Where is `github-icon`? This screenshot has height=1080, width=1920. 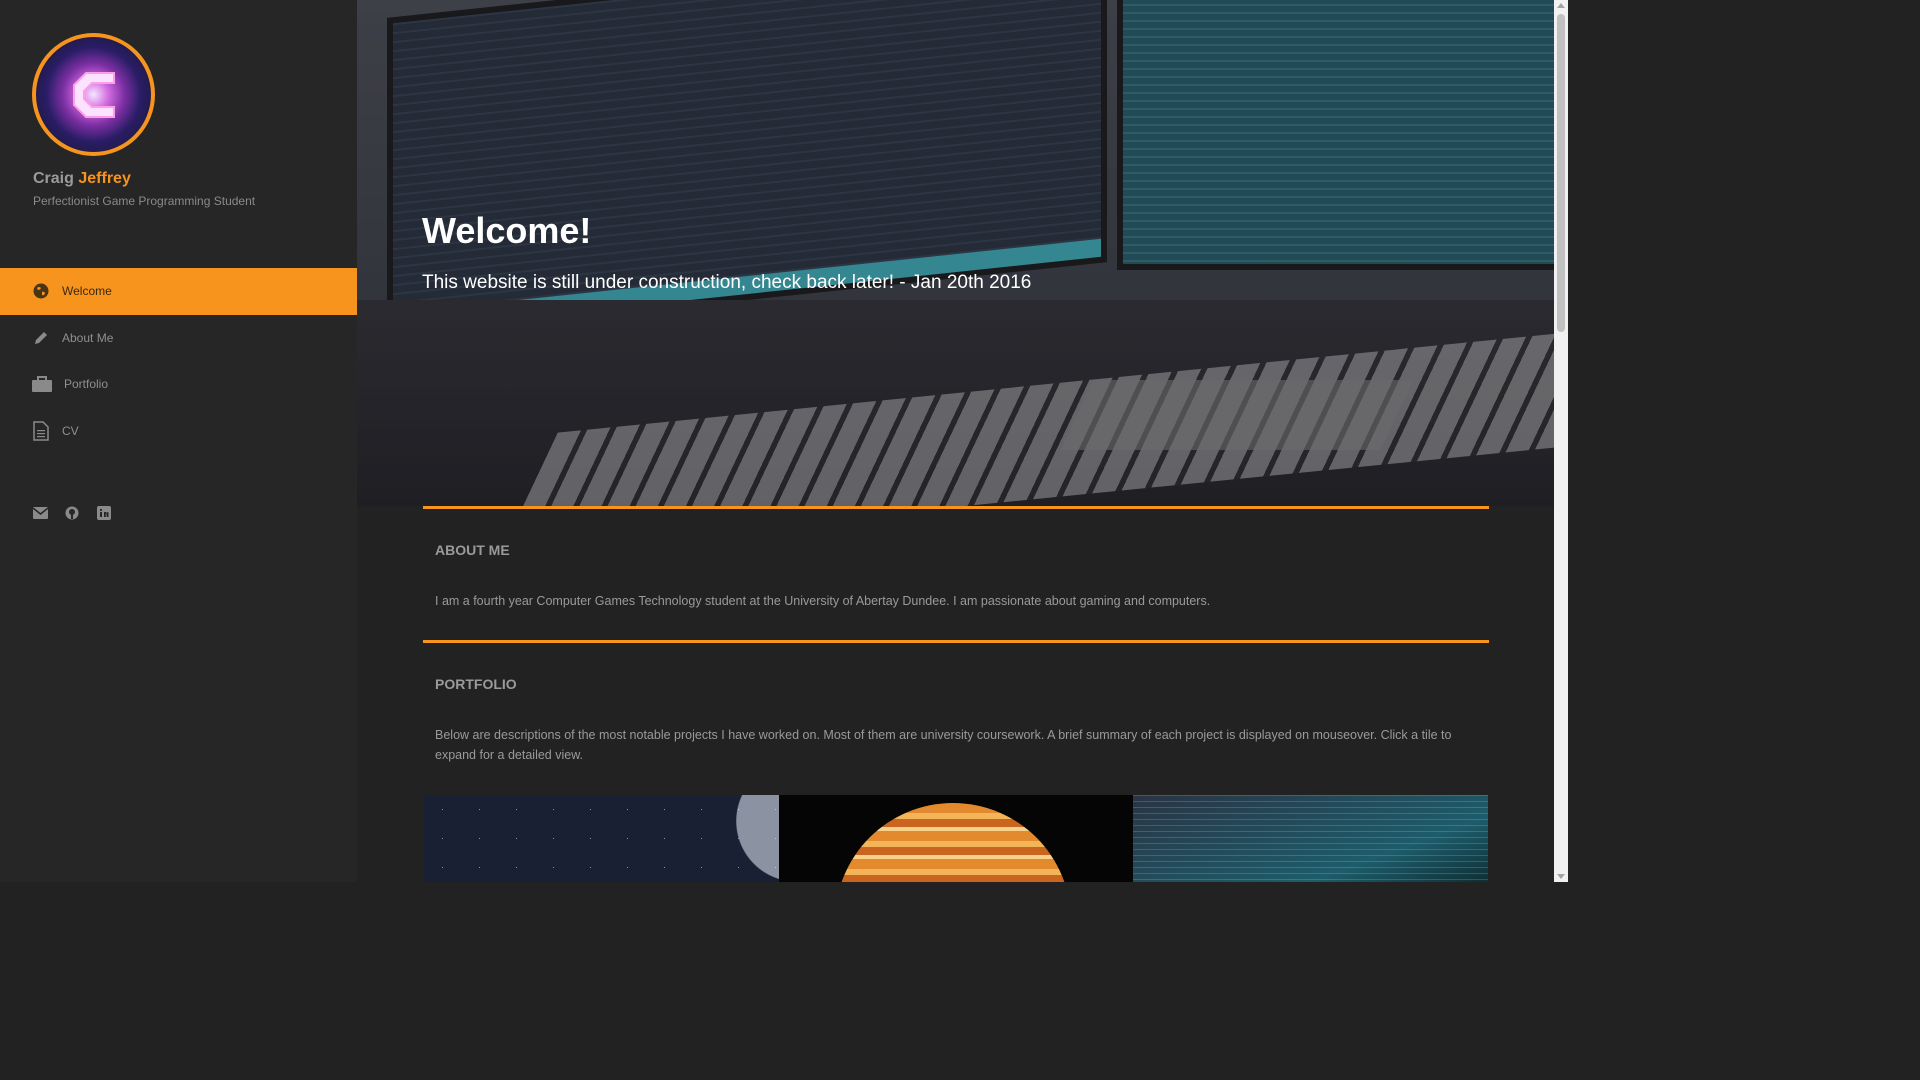
github-icon is located at coordinates (72, 513).